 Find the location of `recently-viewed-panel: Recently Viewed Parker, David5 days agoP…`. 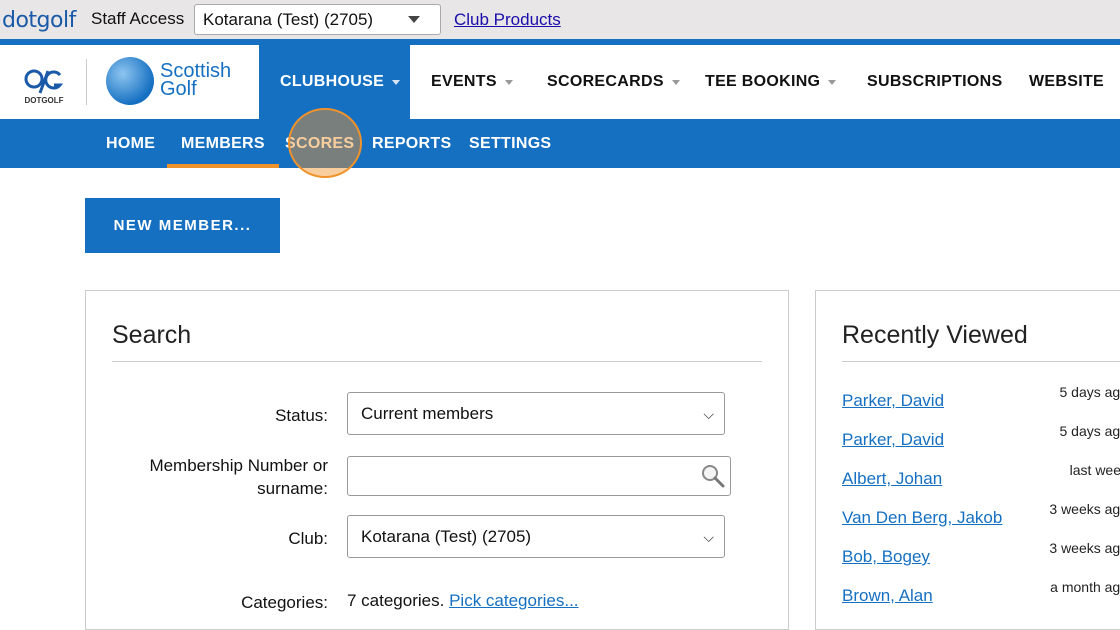

recently-viewed-panel: Recently Viewed Parker, David5 days agoP… is located at coordinates (967, 460).